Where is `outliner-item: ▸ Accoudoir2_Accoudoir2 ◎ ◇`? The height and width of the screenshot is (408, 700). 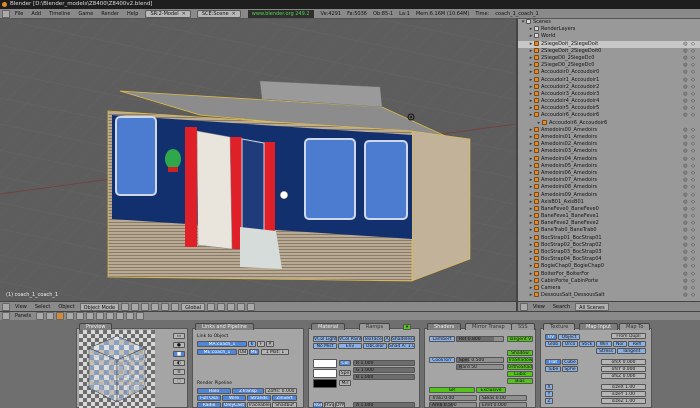
outliner-item: ▸ Accoudoir2_Accoudoir2 ◎ ◇ is located at coordinates (609, 87).